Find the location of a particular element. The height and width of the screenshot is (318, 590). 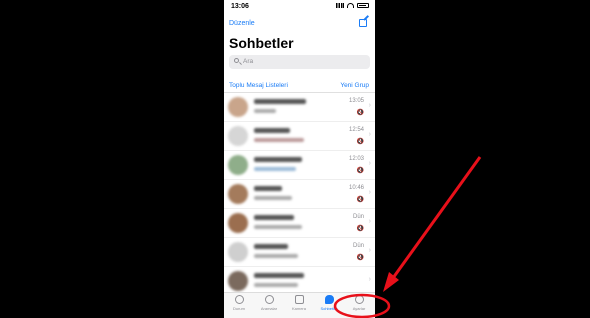

annotation-overlay is located at coordinates (407, 237).